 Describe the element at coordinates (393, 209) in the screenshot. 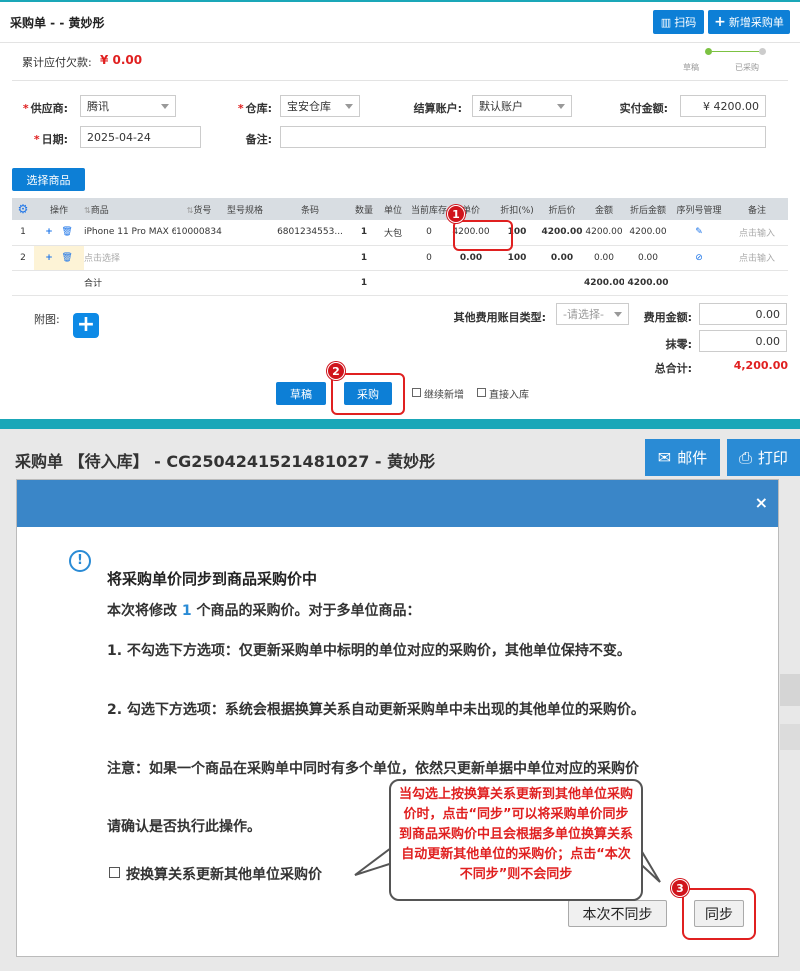

I see `column-header: 单位` at that location.